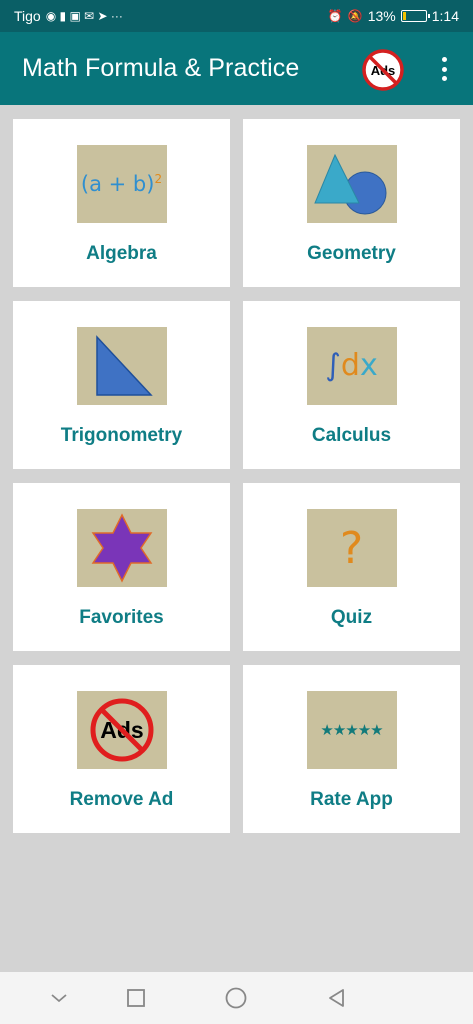 The width and height of the screenshot is (473, 1024). I want to click on tile-label: Remove Ad, so click(121, 799).